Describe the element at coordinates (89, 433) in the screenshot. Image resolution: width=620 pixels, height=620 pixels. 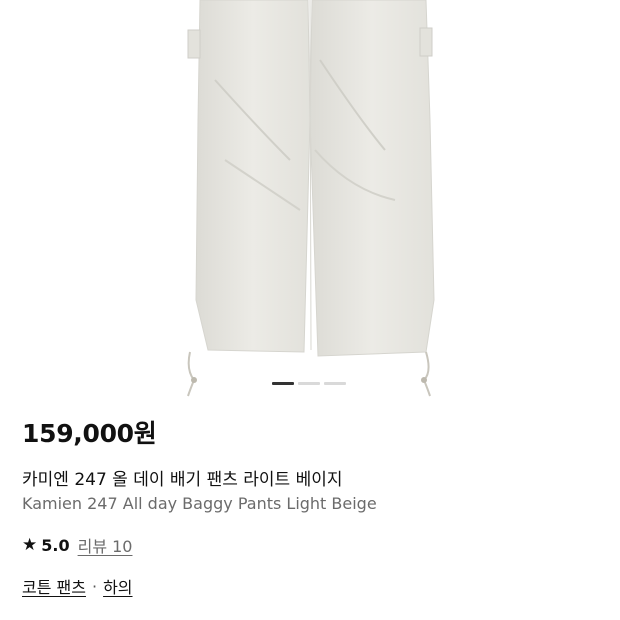
I see `product-price: 159,000원` at that location.